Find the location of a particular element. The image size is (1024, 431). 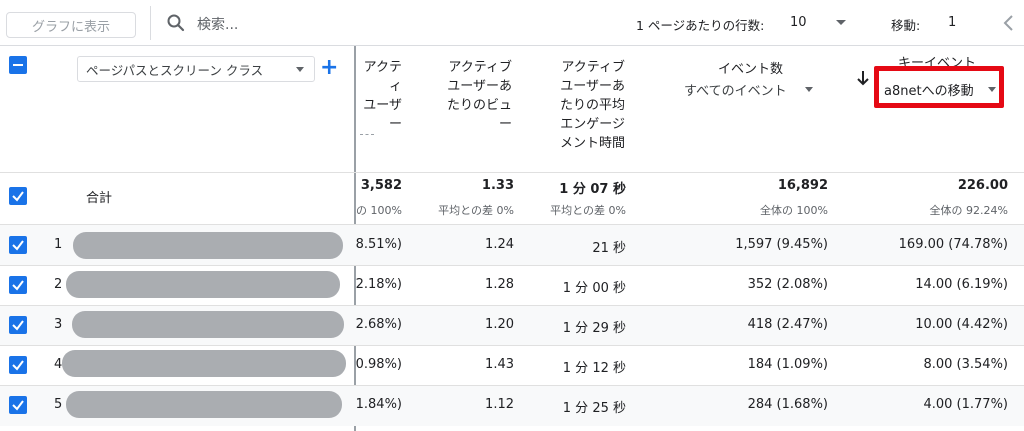

cell-engagement-time: 1 分 25 秒 is located at coordinates (594, 408).